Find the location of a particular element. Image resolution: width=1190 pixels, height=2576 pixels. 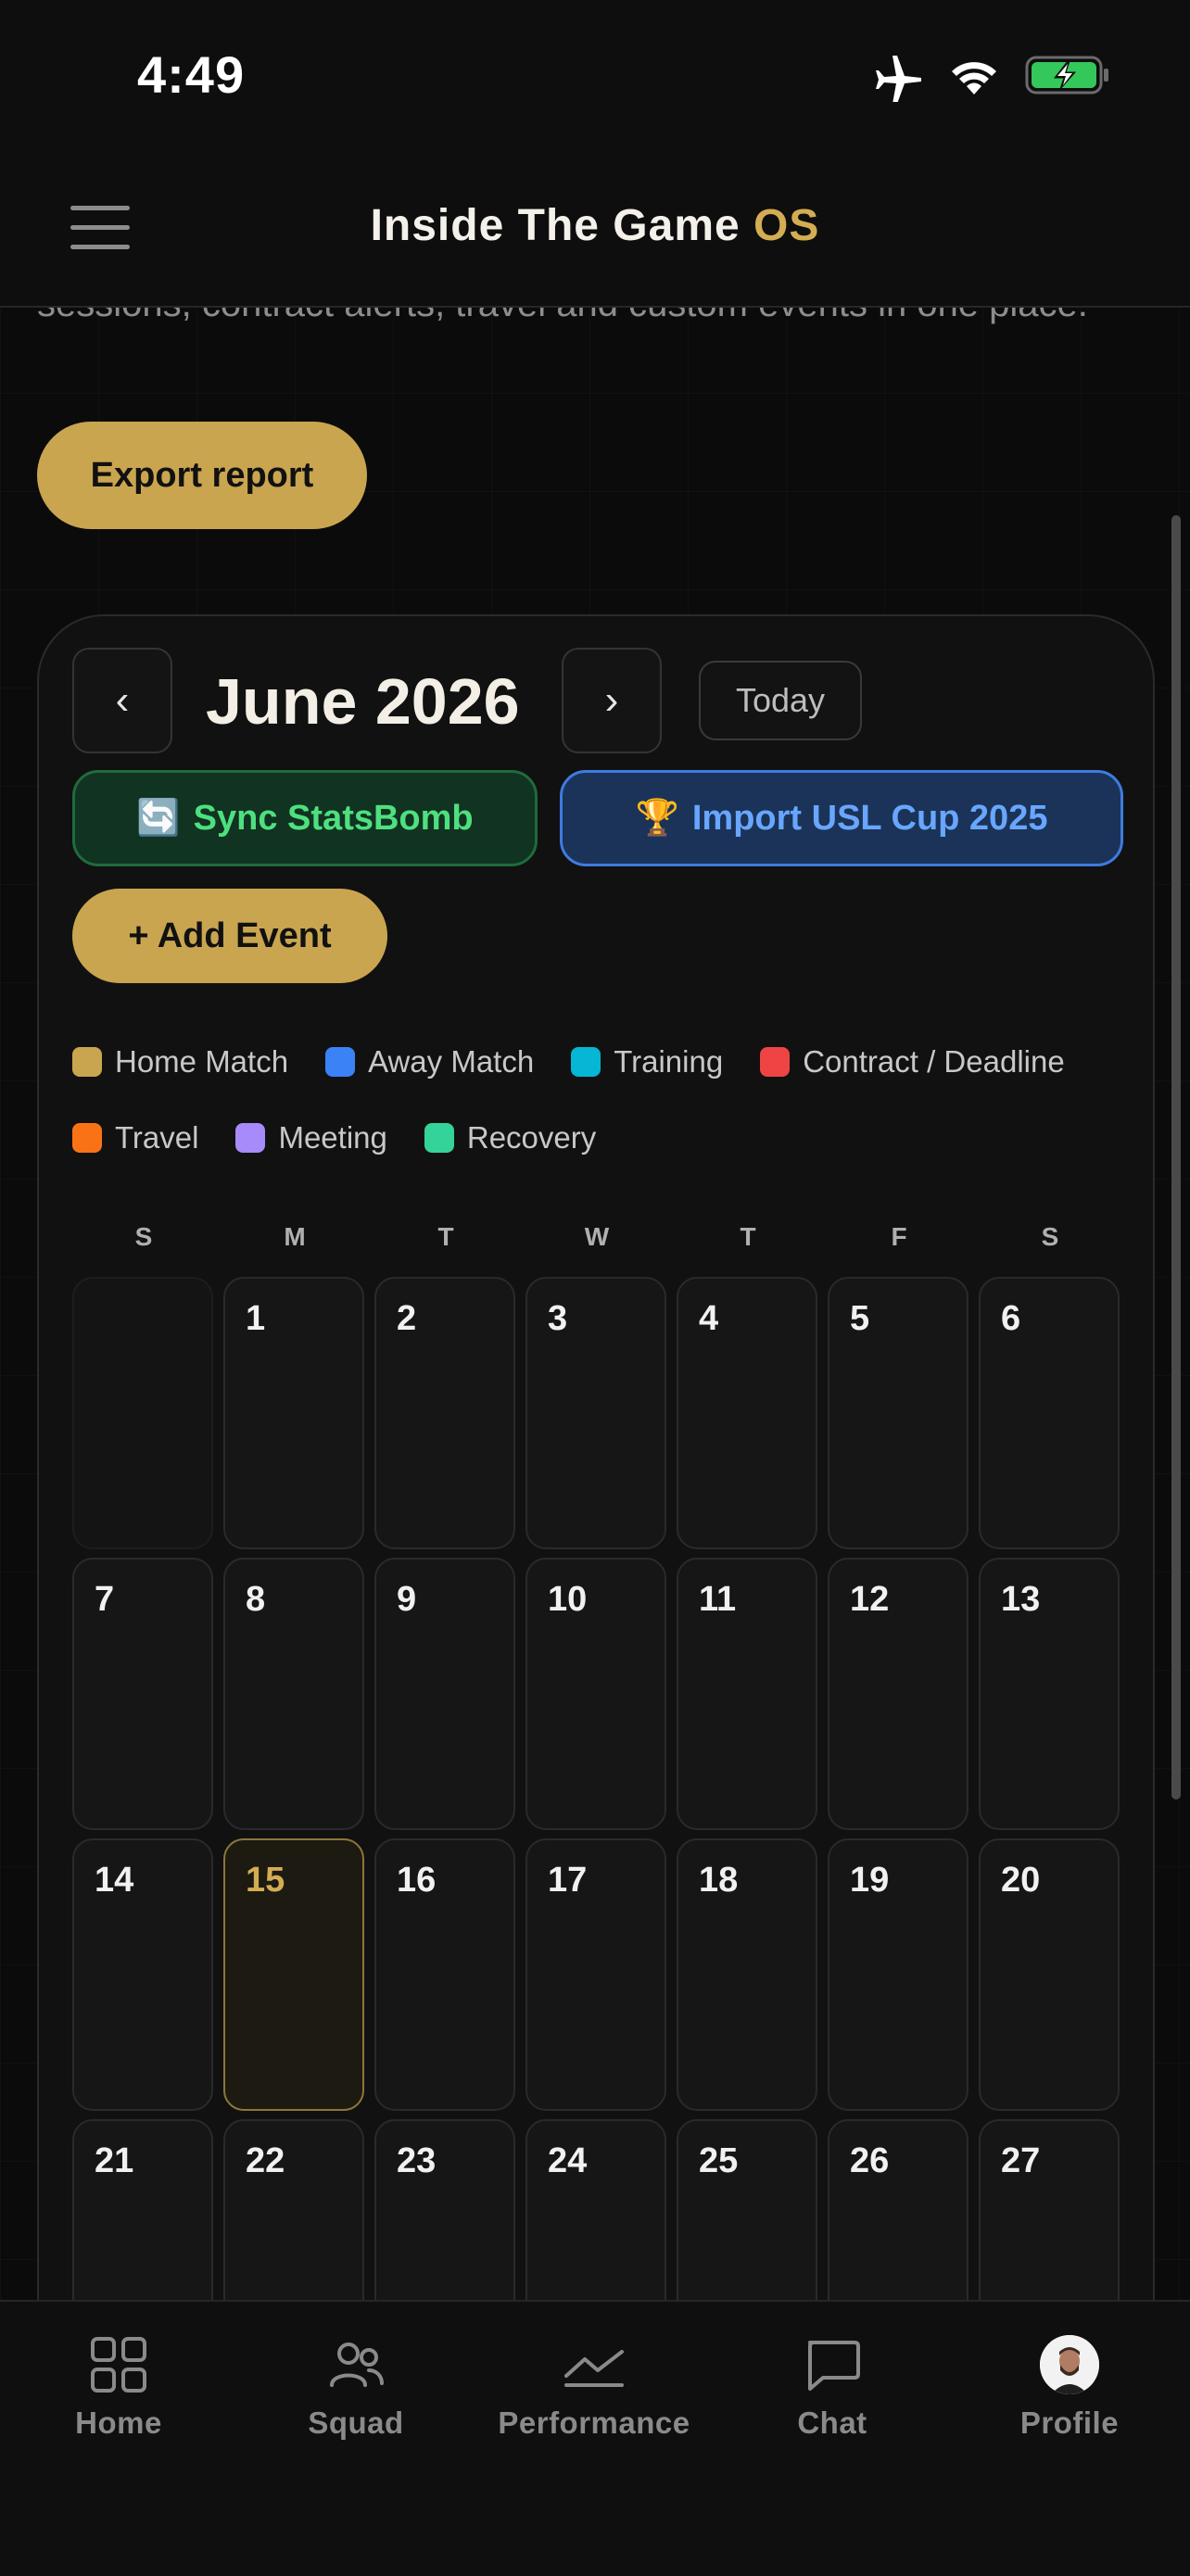

day-number: 27 is located at coordinates (1021, 2160).